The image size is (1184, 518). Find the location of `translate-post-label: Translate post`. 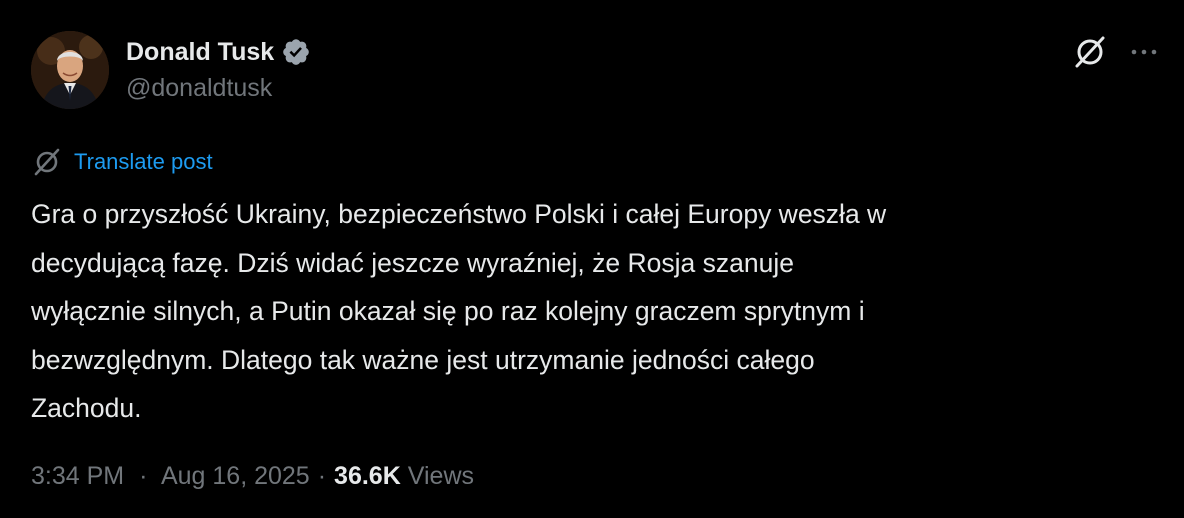

translate-post-label: Translate post is located at coordinates (143, 161).